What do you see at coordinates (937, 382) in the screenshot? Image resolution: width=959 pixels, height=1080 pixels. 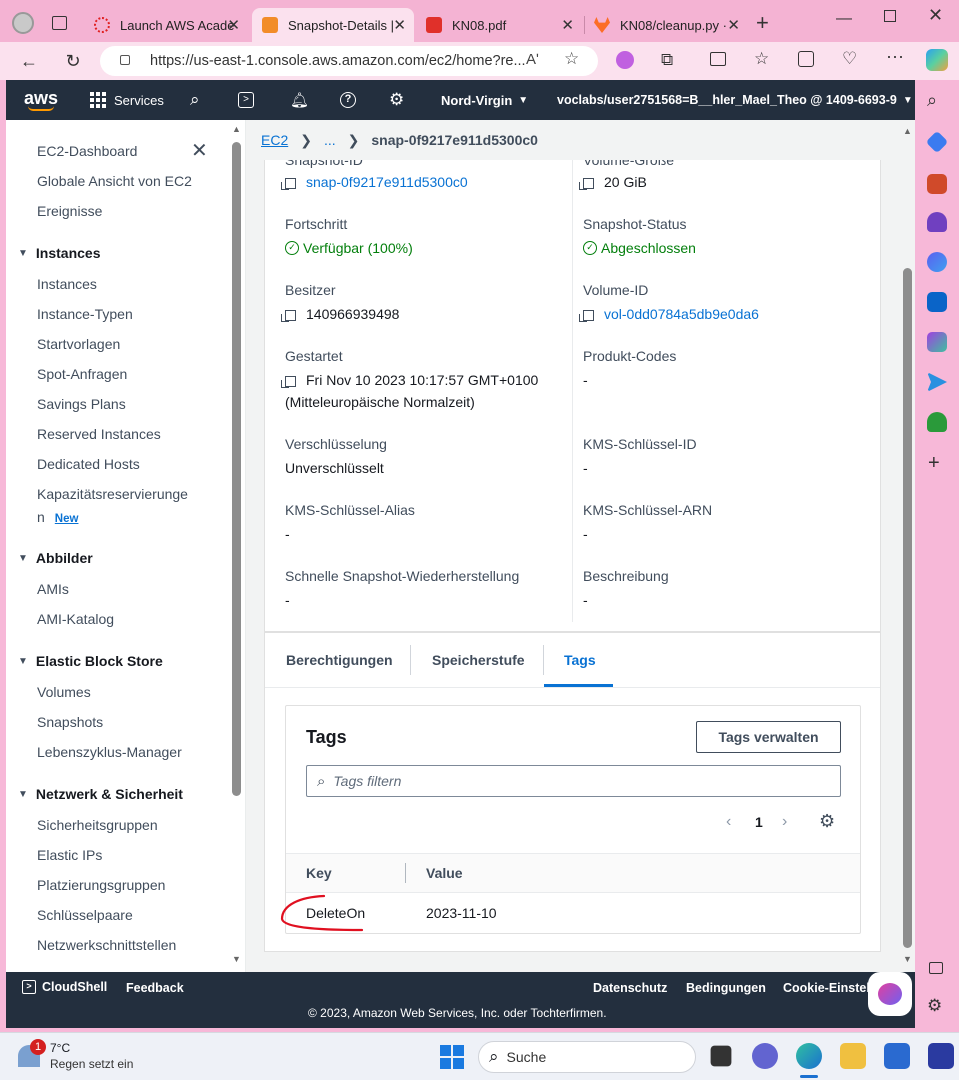 I see `send-icon` at bounding box center [937, 382].